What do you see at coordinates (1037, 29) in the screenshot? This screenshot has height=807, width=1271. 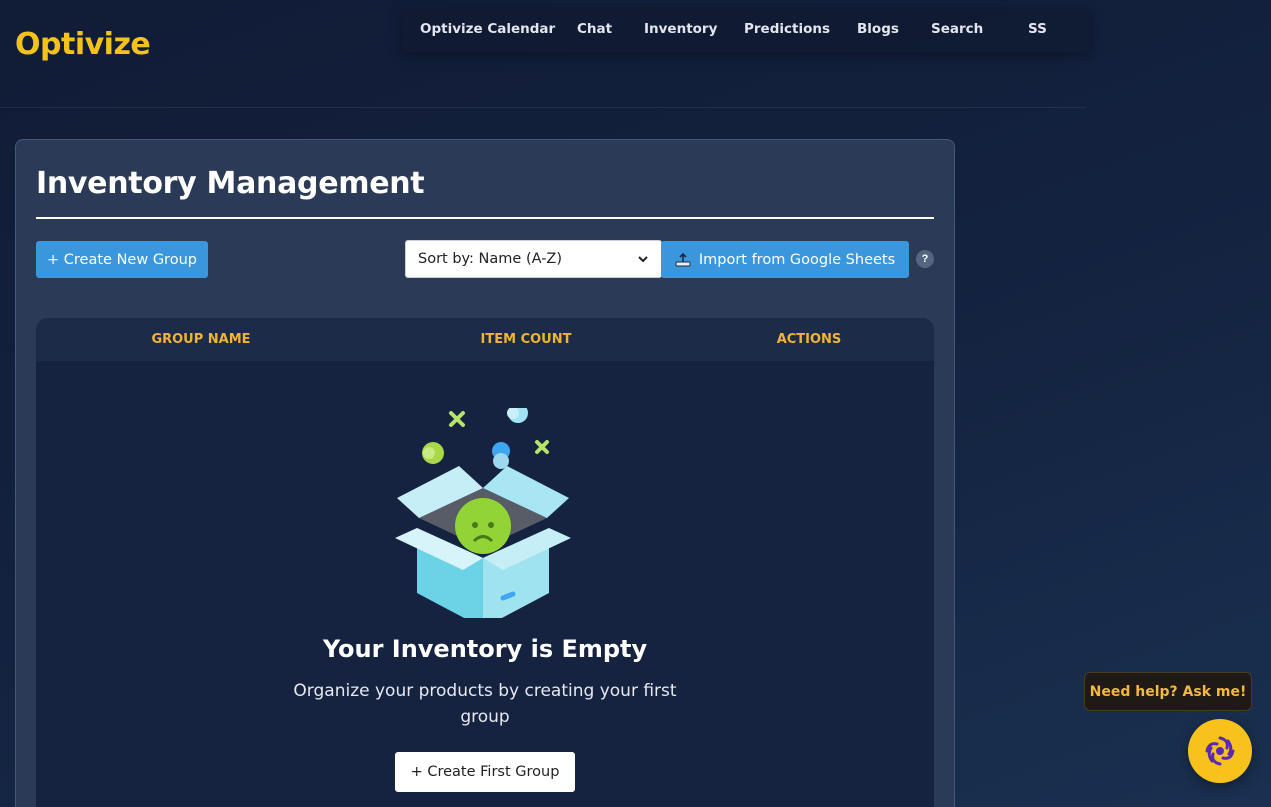 I see `user-avatar-initials: SS` at bounding box center [1037, 29].